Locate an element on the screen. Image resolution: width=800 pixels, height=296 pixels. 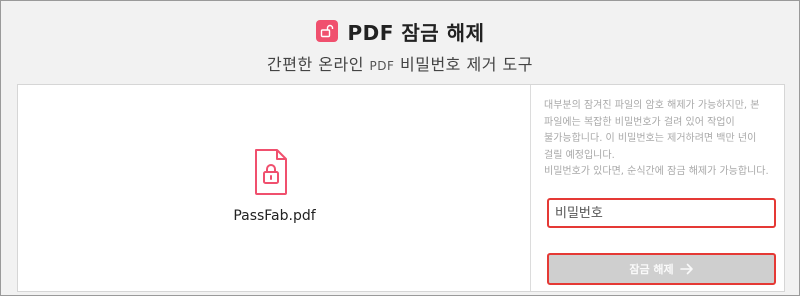
subtitle-text: 간편한 온라인 is located at coordinates (315, 64).